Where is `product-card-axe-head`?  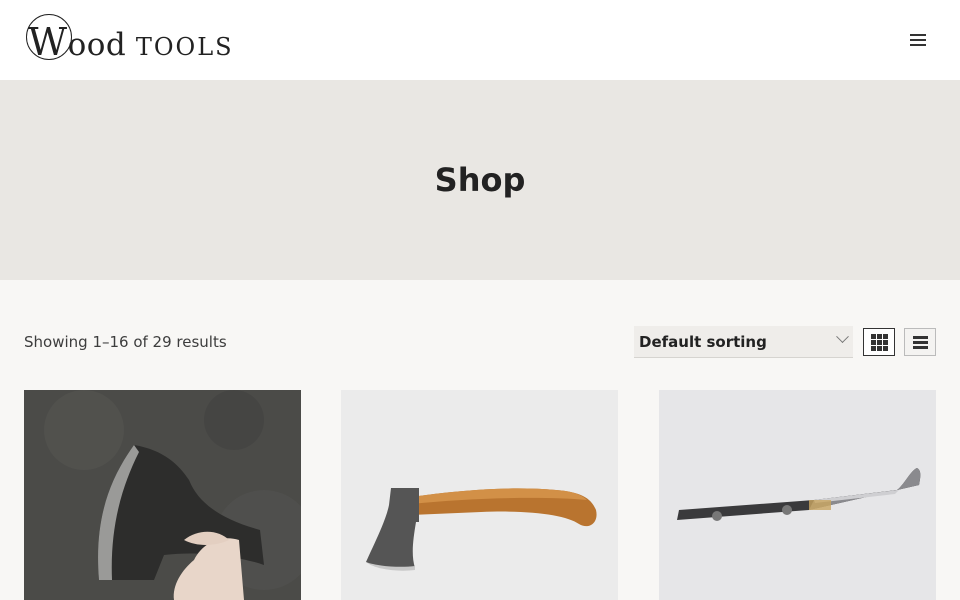 product-card-axe-head is located at coordinates (162, 495).